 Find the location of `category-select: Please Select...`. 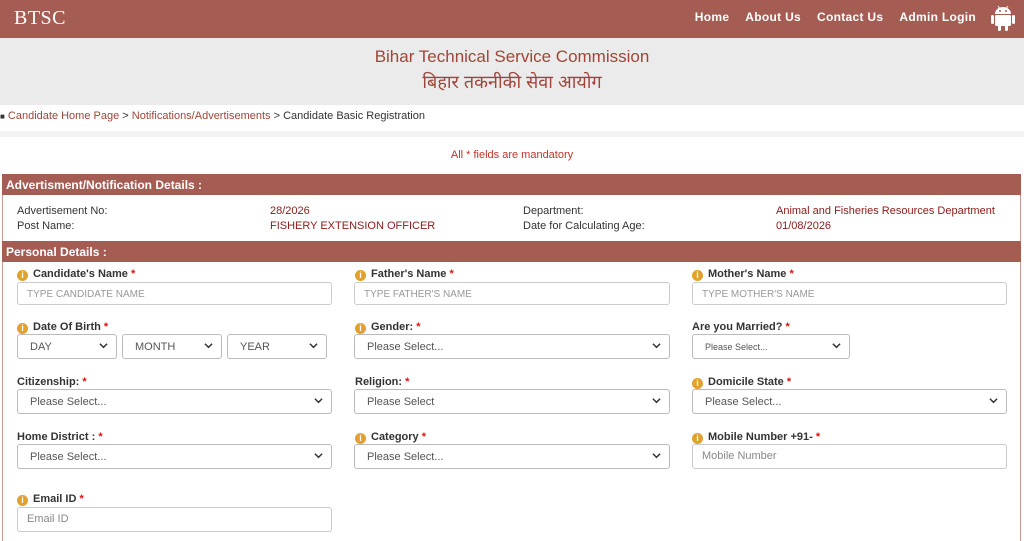

category-select: Please Select... is located at coordinates (512, 456).